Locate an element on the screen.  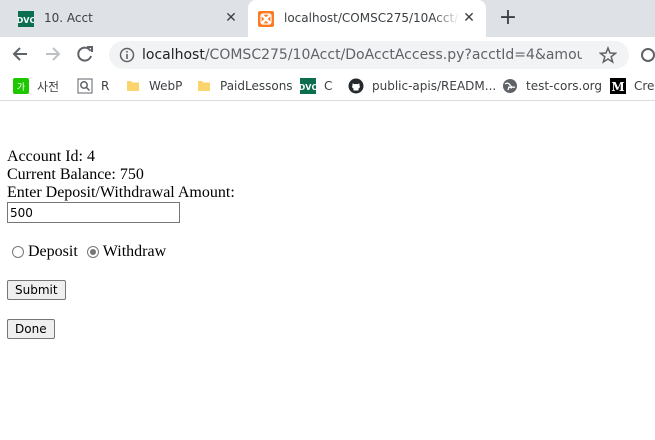
bookmark-c: DVC C is located at coordinates (316, 86).